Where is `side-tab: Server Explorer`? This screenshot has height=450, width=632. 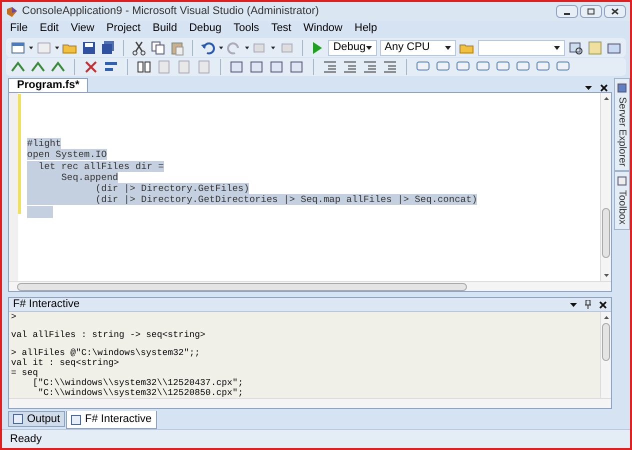
side-tab: Server Explorer is located at coordinates (622, 125).